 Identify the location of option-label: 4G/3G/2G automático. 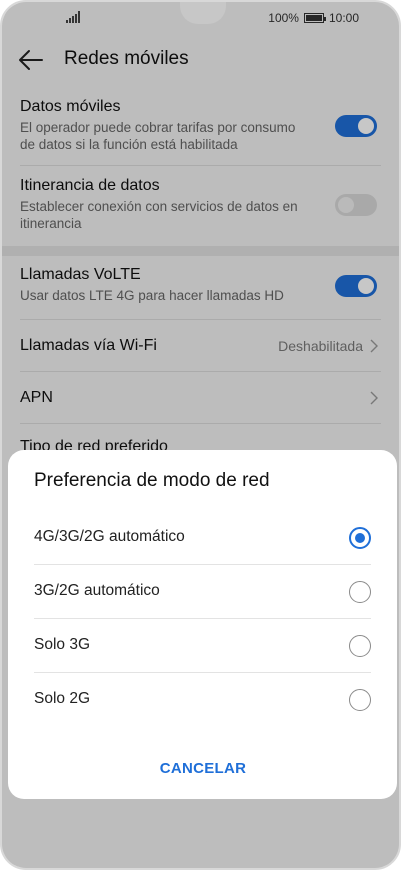
(109, 536).